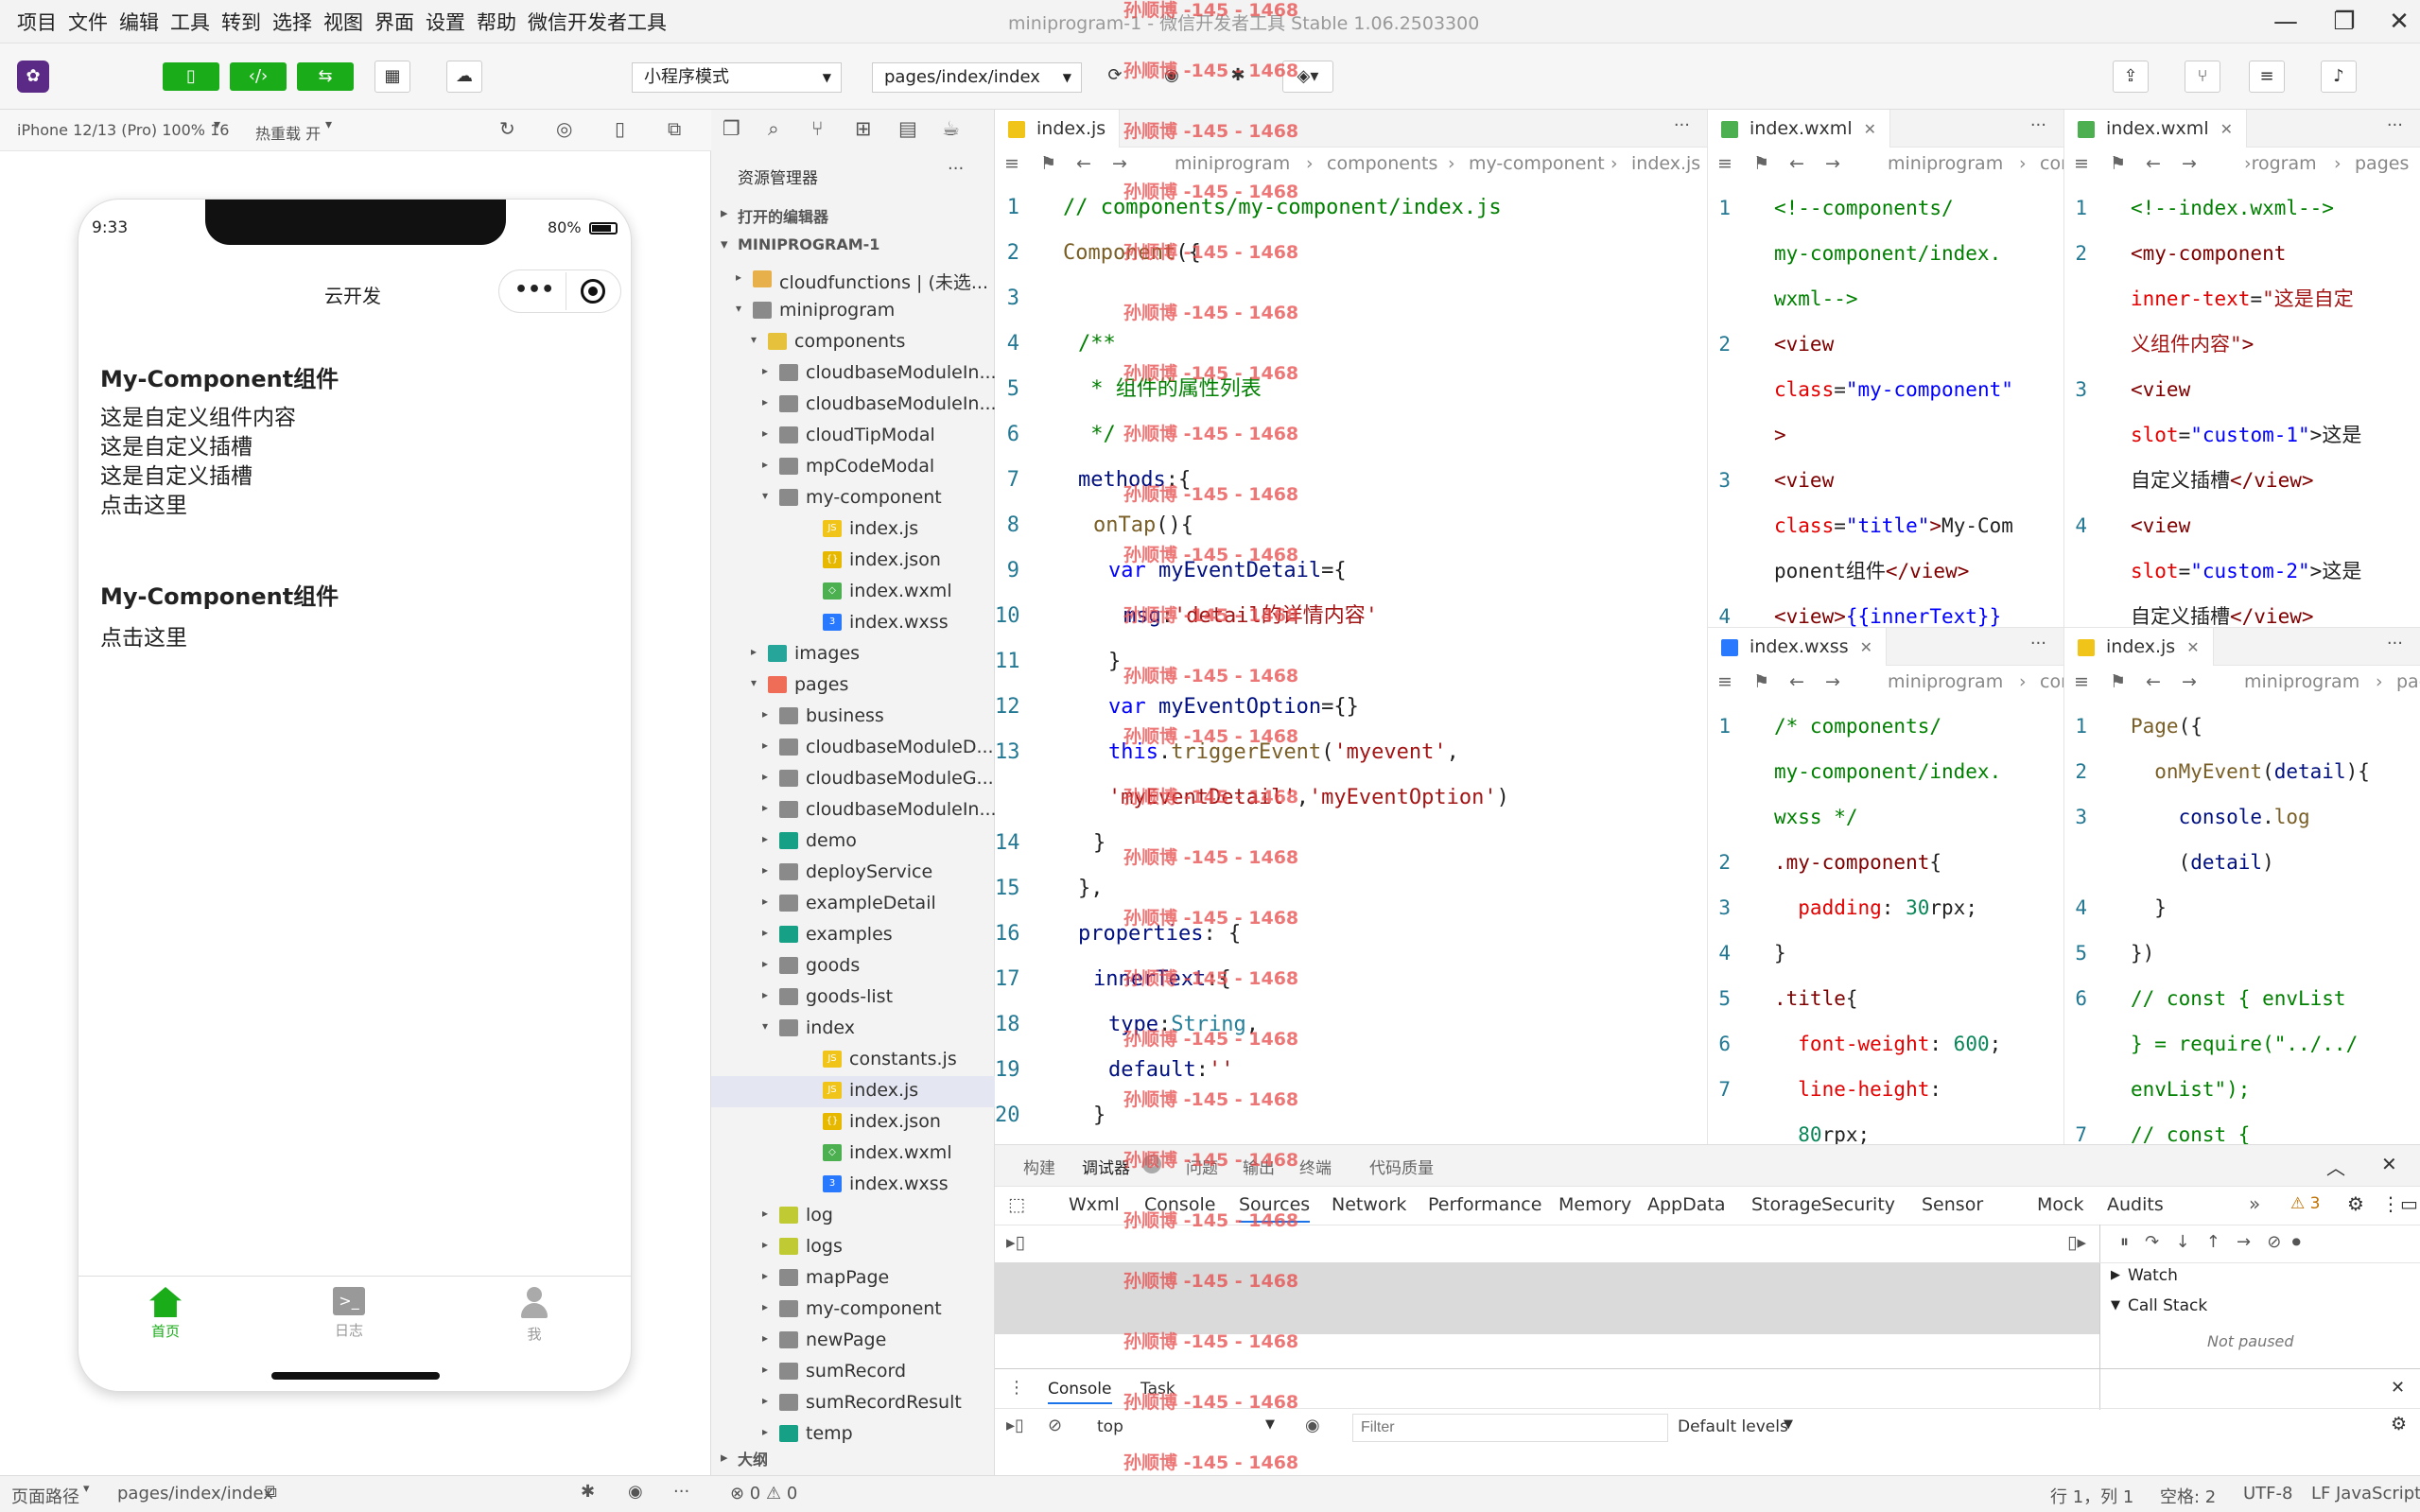 The height and width of the screenshot is (1512, 2420). I want to click on menu-item: 微信开发者工具, so click(598, 22).